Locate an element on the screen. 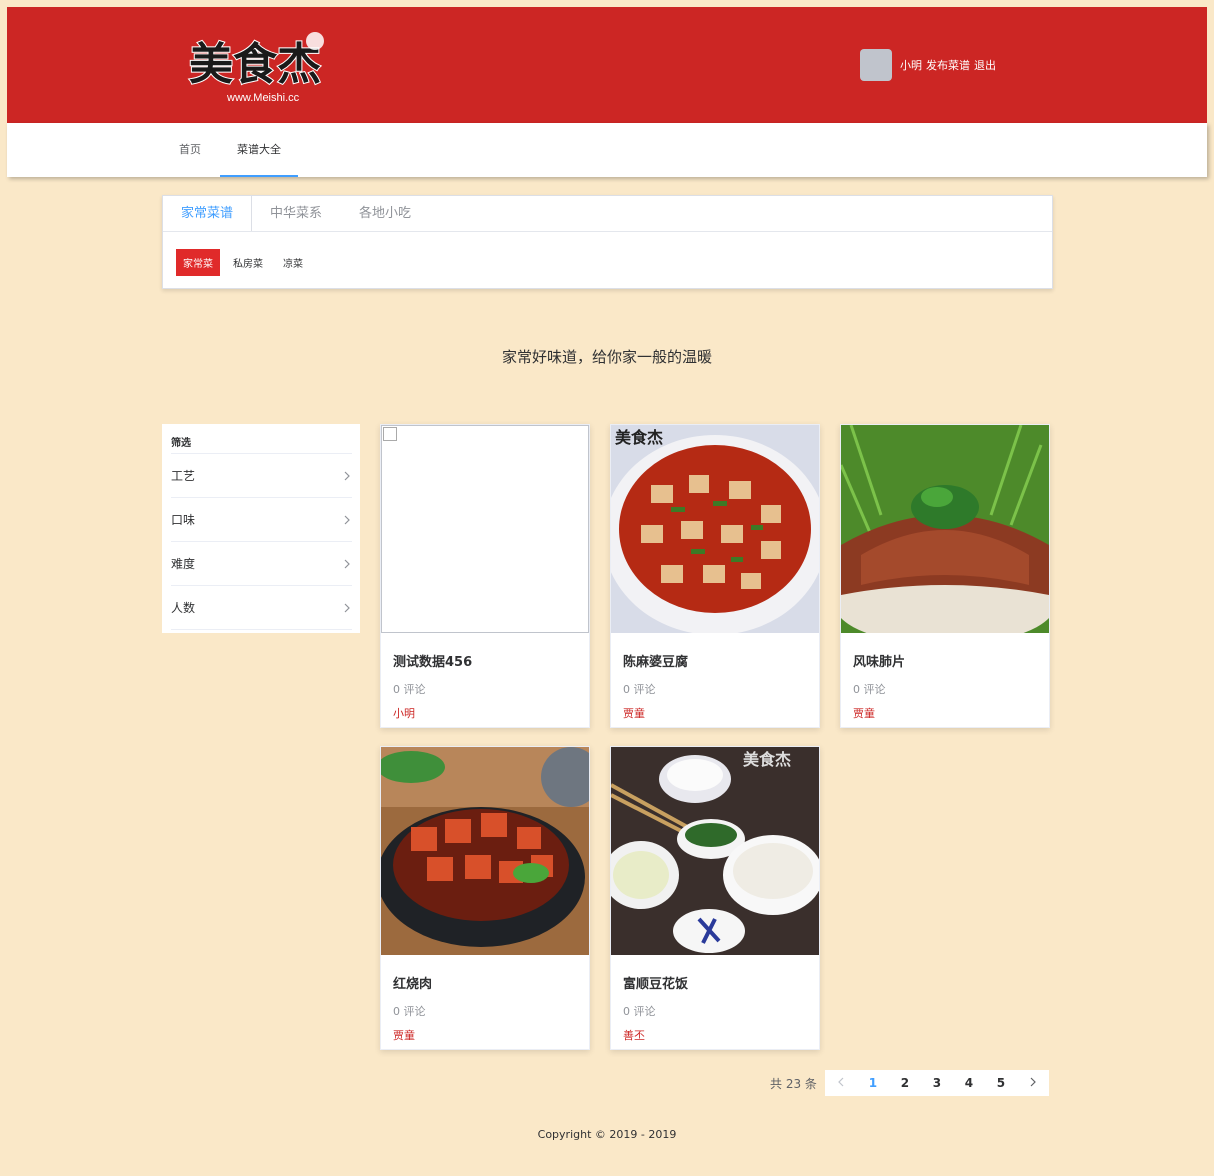 This screenshot has width=1214, height=1176. user-bar: 小明 发布菜谱 退出 is located at coordinates (928, 65).